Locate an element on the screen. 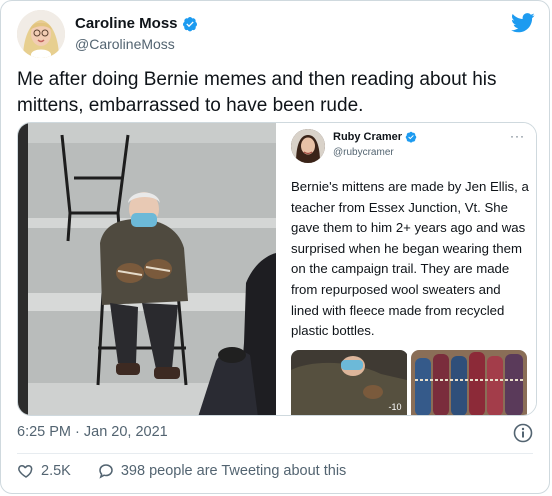 The width and height of the screenshot is (552, 496). like-button: 2.5K is located at coordinates (44, 471).